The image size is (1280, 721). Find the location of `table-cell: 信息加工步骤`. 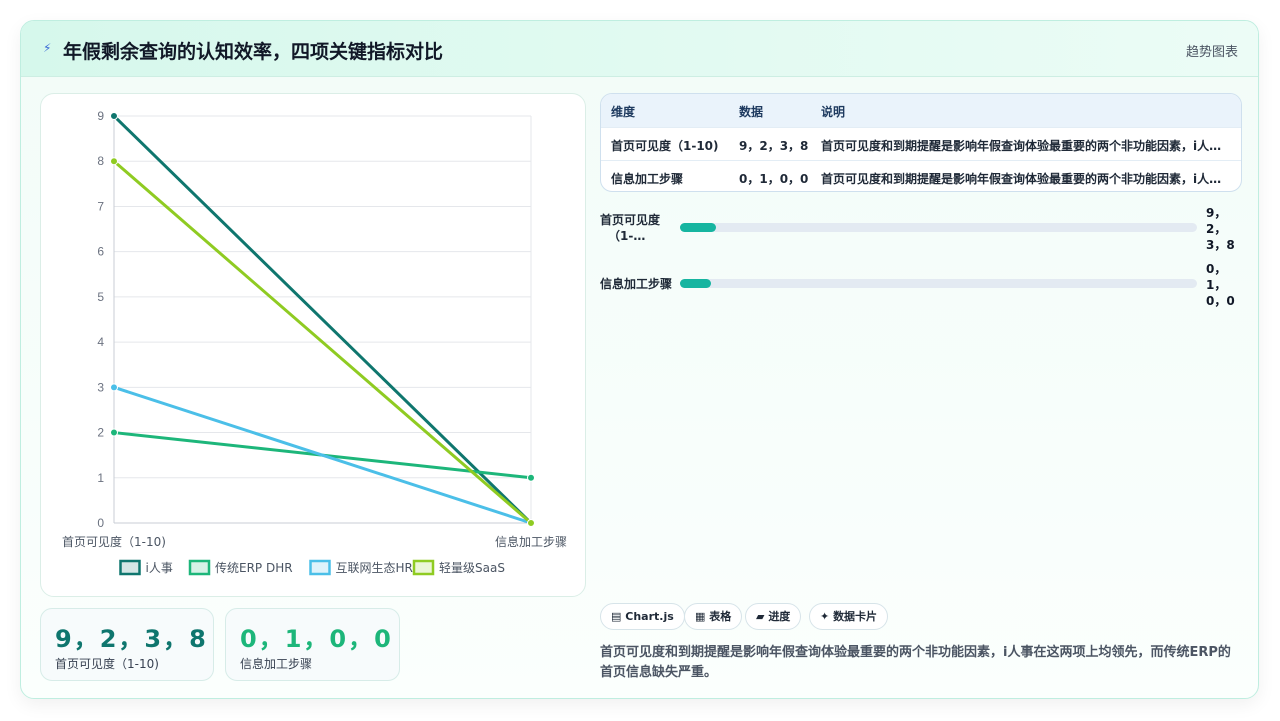

table-cell: 信息加工步骤 is located at coordinates (647, 179).